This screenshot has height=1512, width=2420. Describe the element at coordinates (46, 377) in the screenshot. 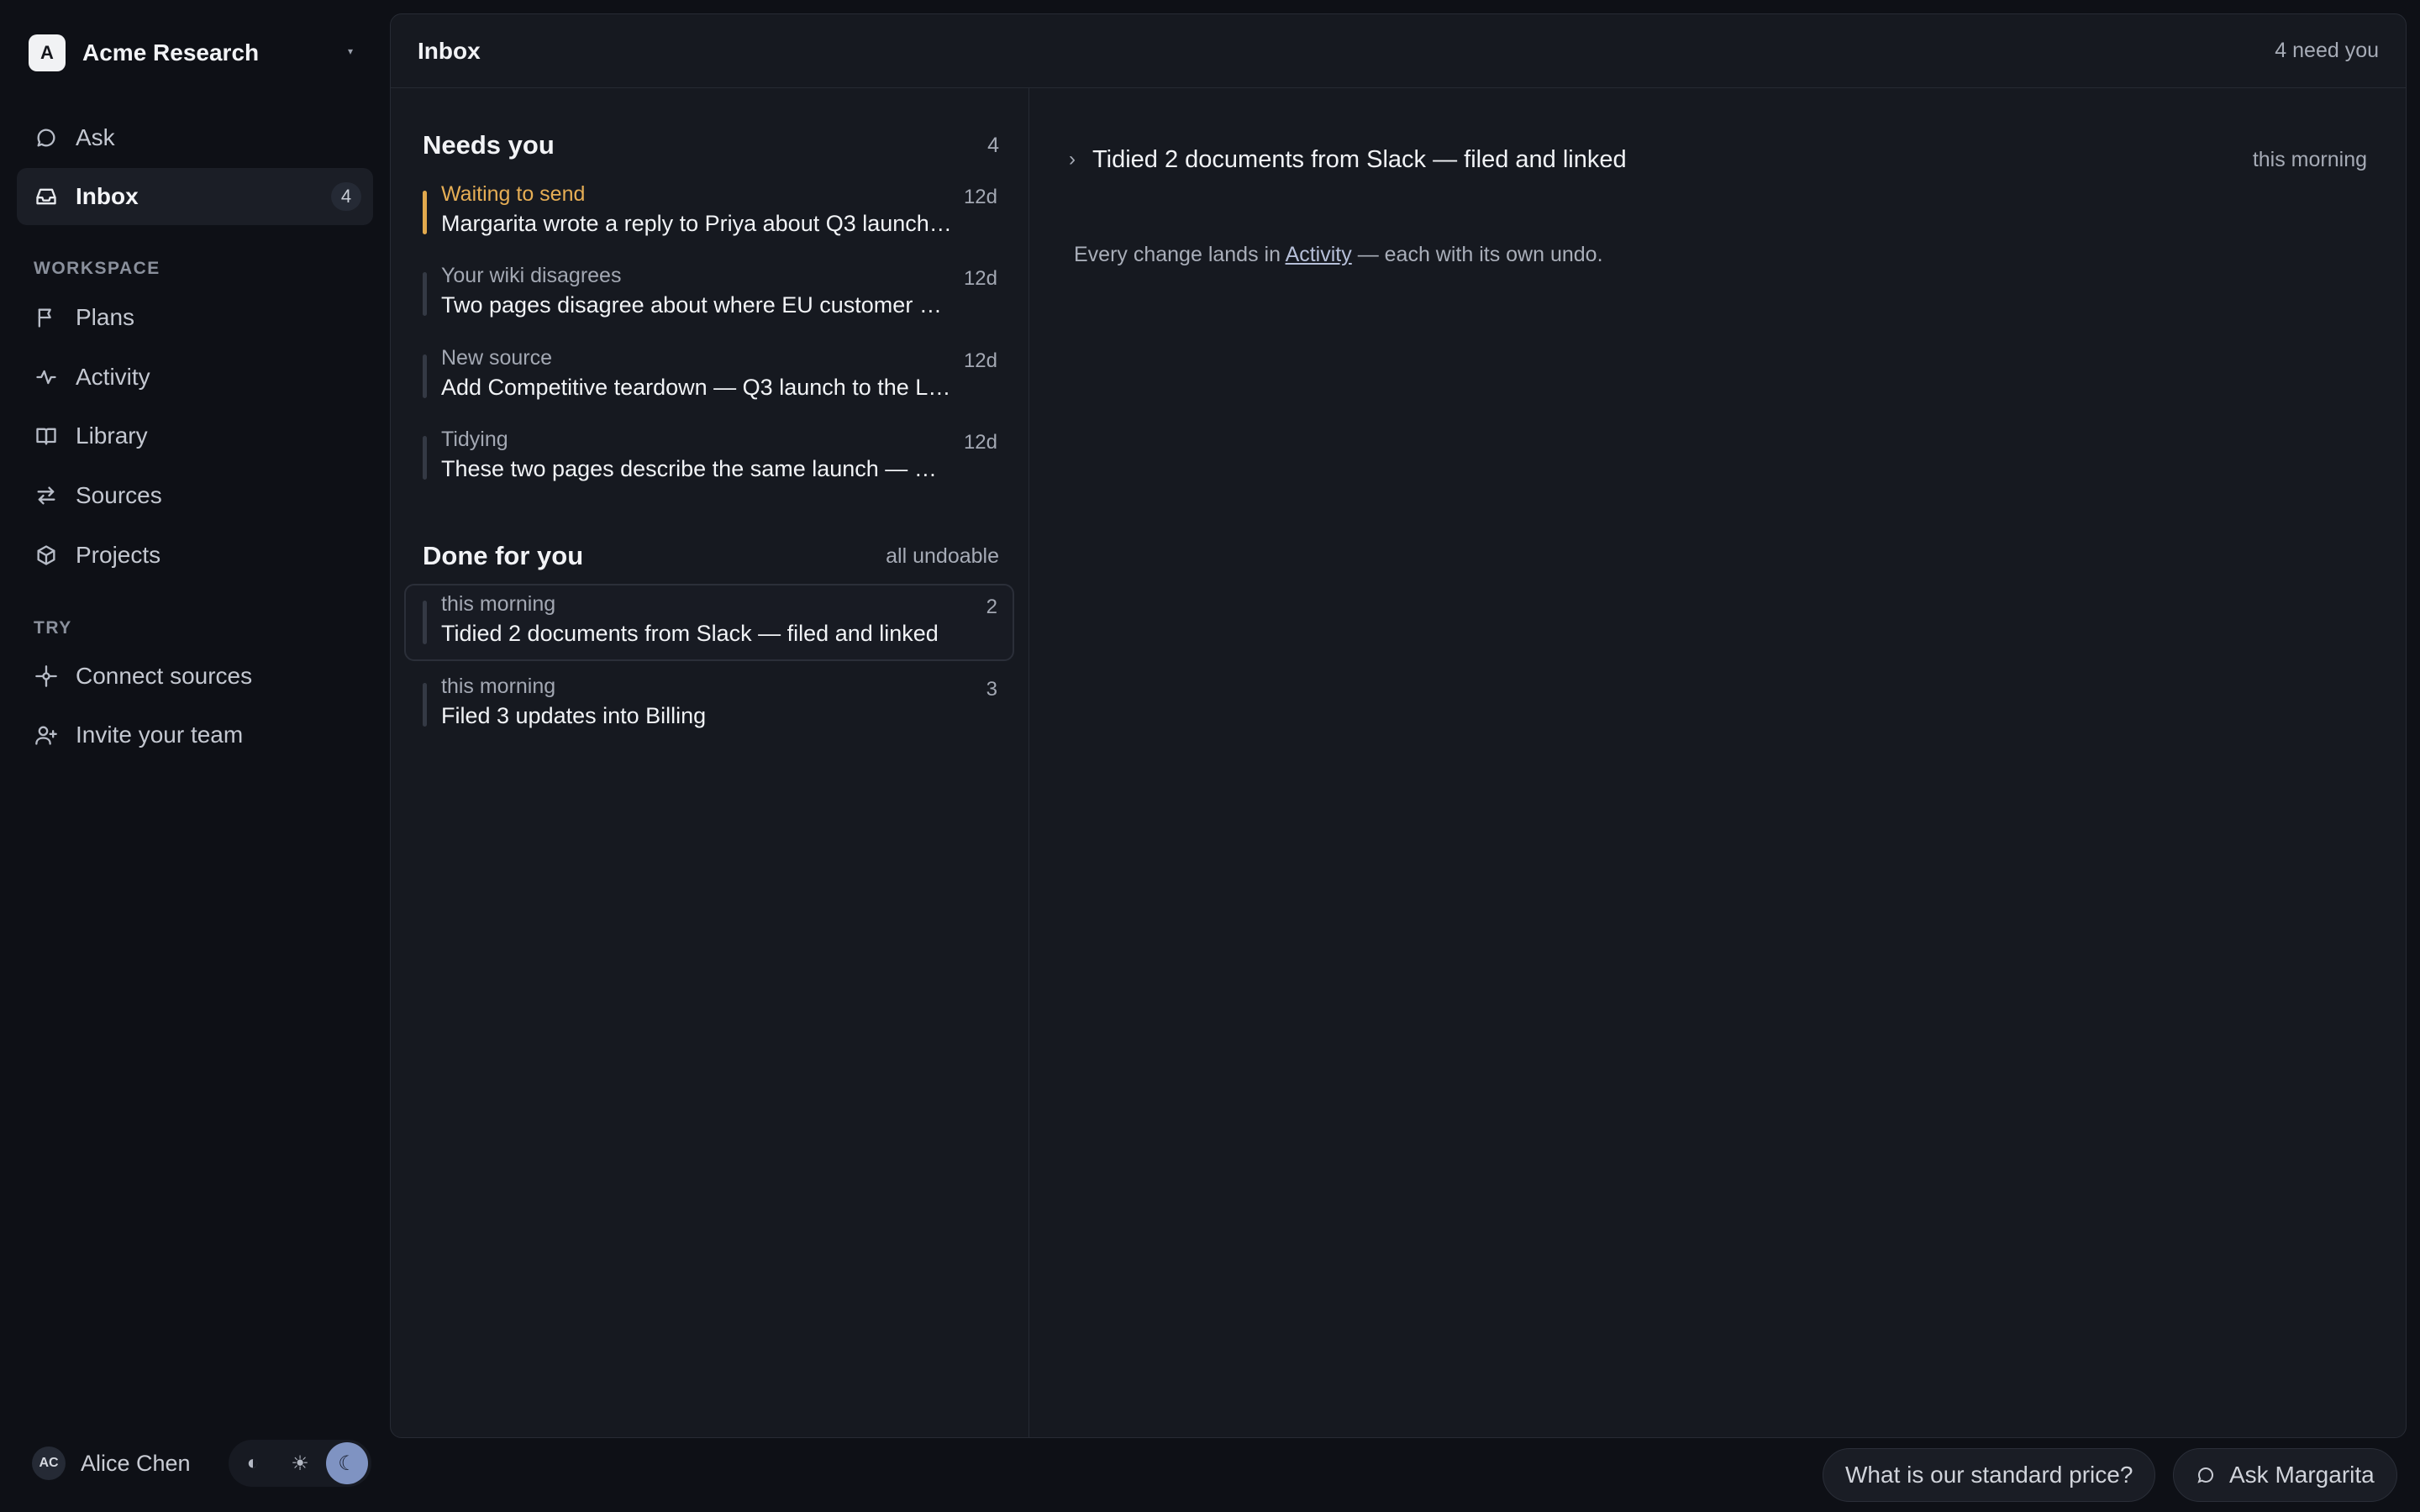

I see `pulse-icon` at that location.